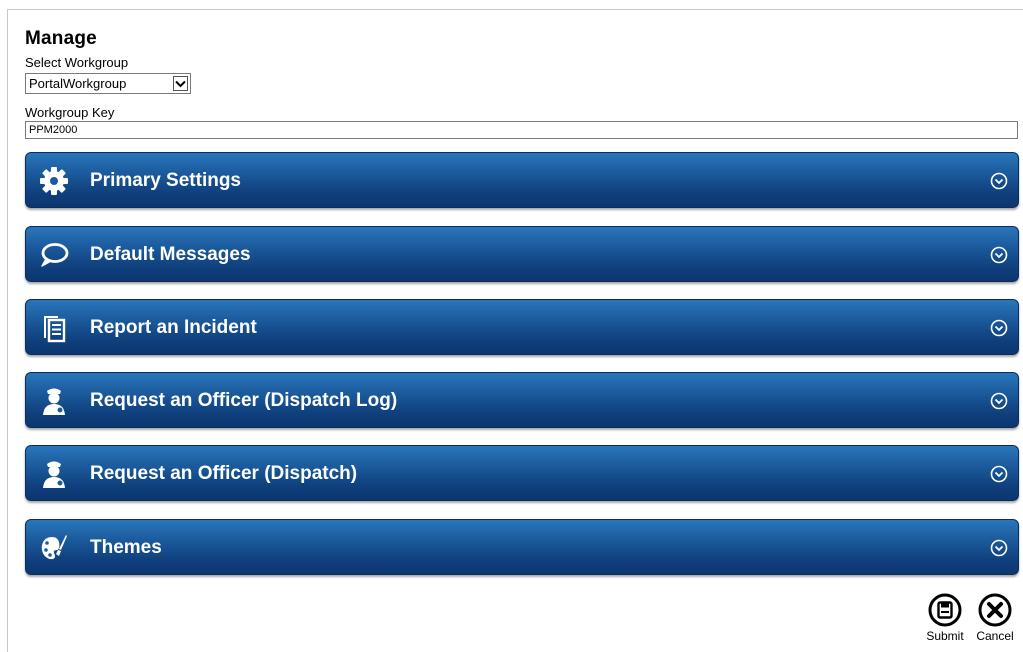 The height and width of the screenshot is (652, 1023). What do you see at coordinates (522, 254) in the screenshot?
I see `panel-default-messages: Default Messages` at bounding box center [522, 254].